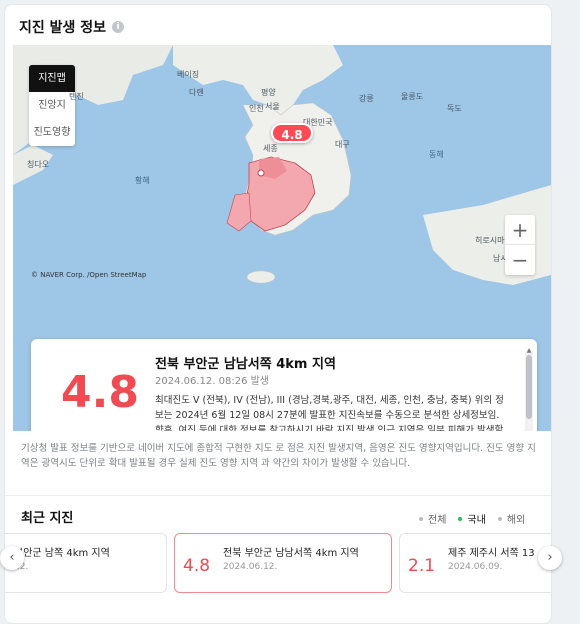 The width and height of the screenshot is (580, 624). I want to click on section-title: 지진 발생 정보, so click(63, 28).